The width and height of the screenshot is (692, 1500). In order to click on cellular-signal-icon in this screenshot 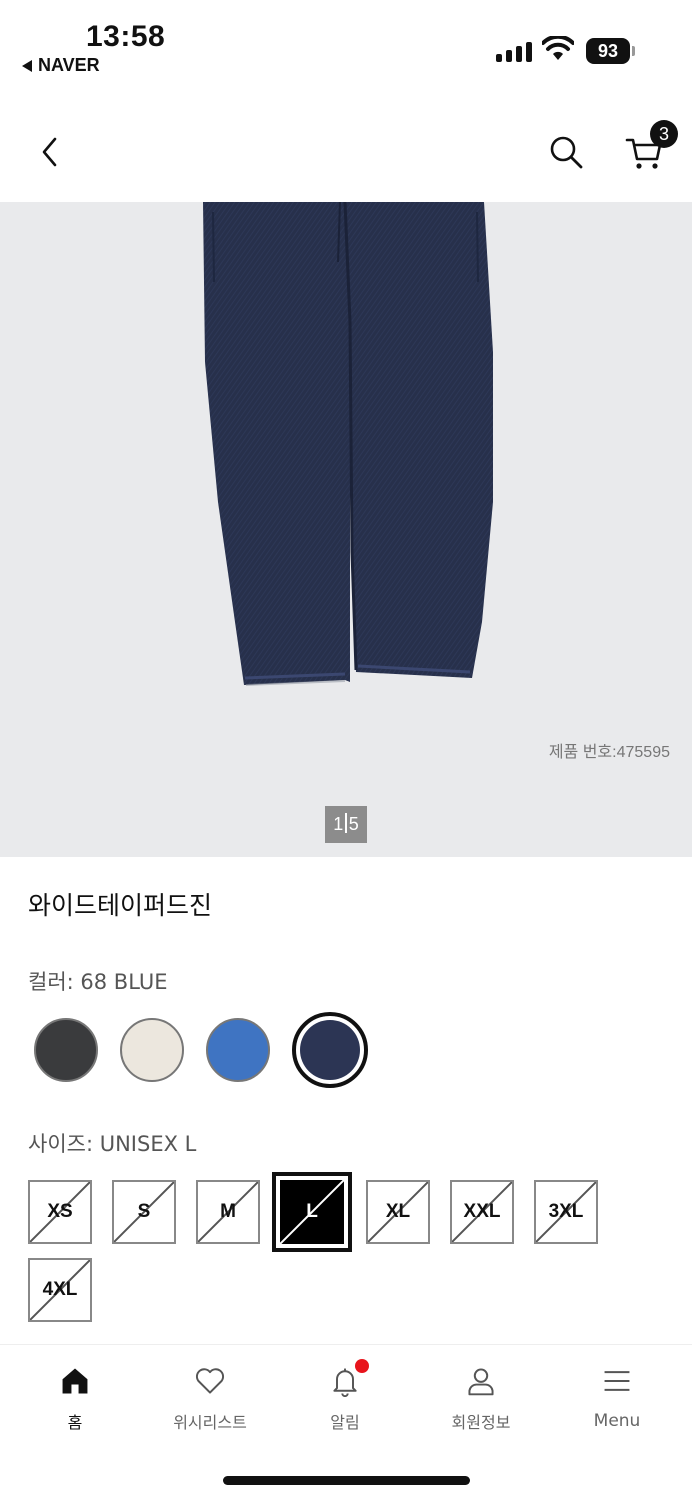, I will do `click(514, 51)`.